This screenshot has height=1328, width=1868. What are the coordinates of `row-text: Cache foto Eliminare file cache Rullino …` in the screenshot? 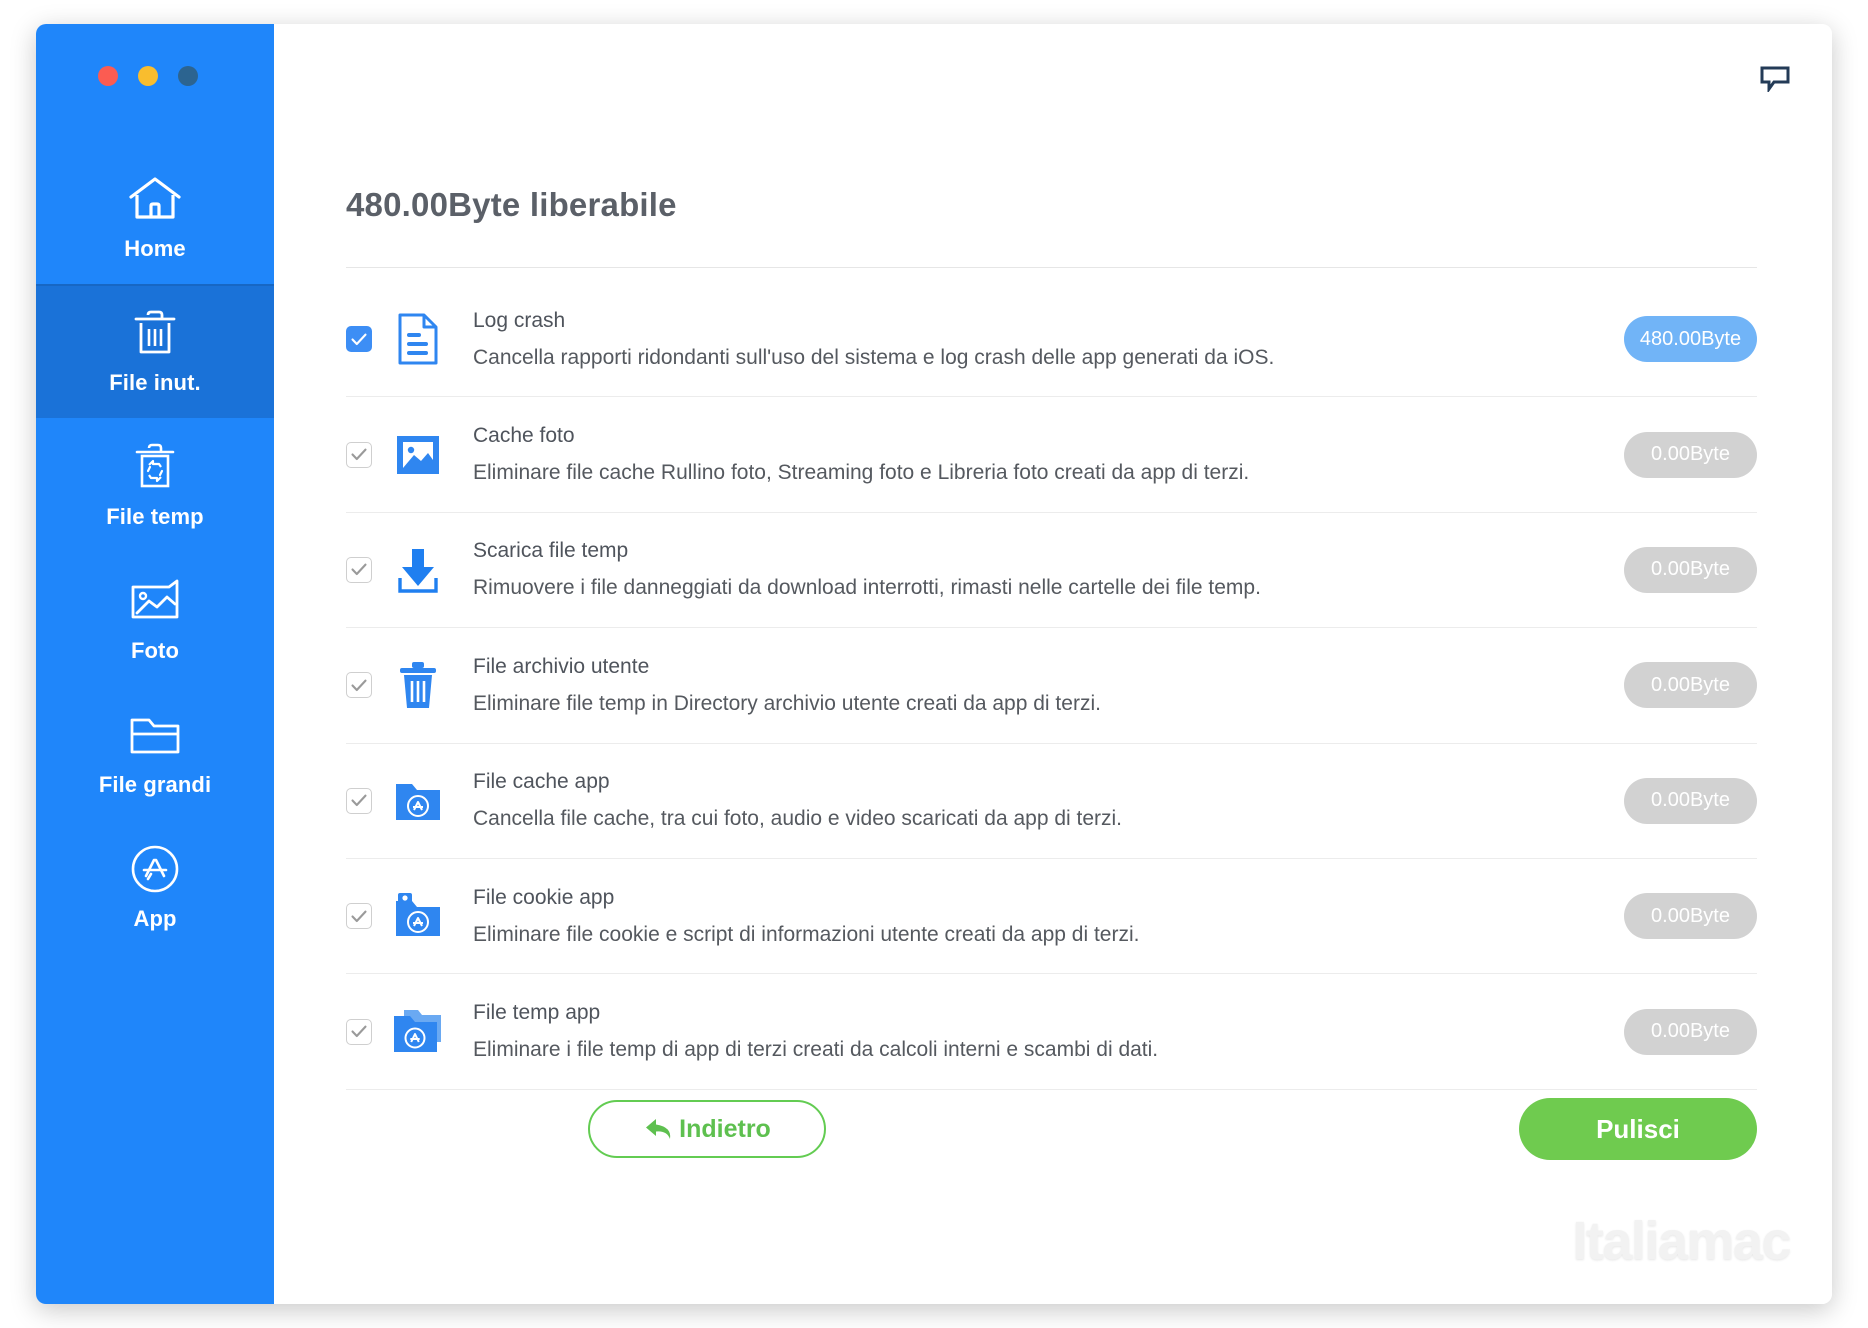 It's located at (1036, 454).